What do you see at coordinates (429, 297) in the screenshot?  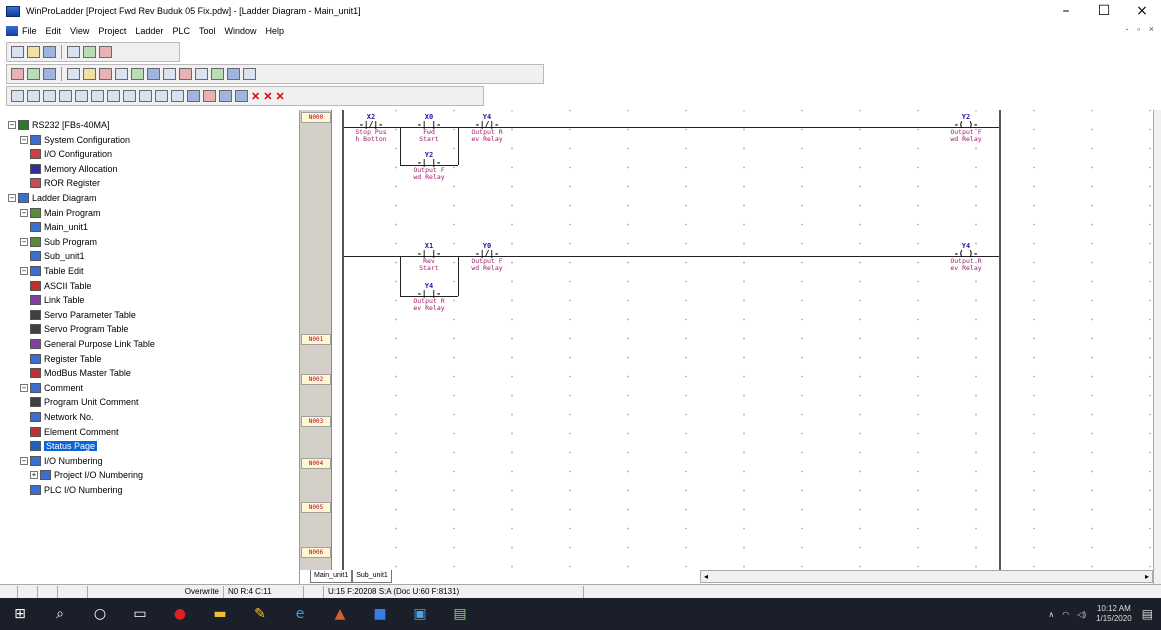 I see `contact-y4-latch: Y4 -| |- Output R ev Relay` at bounding box center [429, 297].